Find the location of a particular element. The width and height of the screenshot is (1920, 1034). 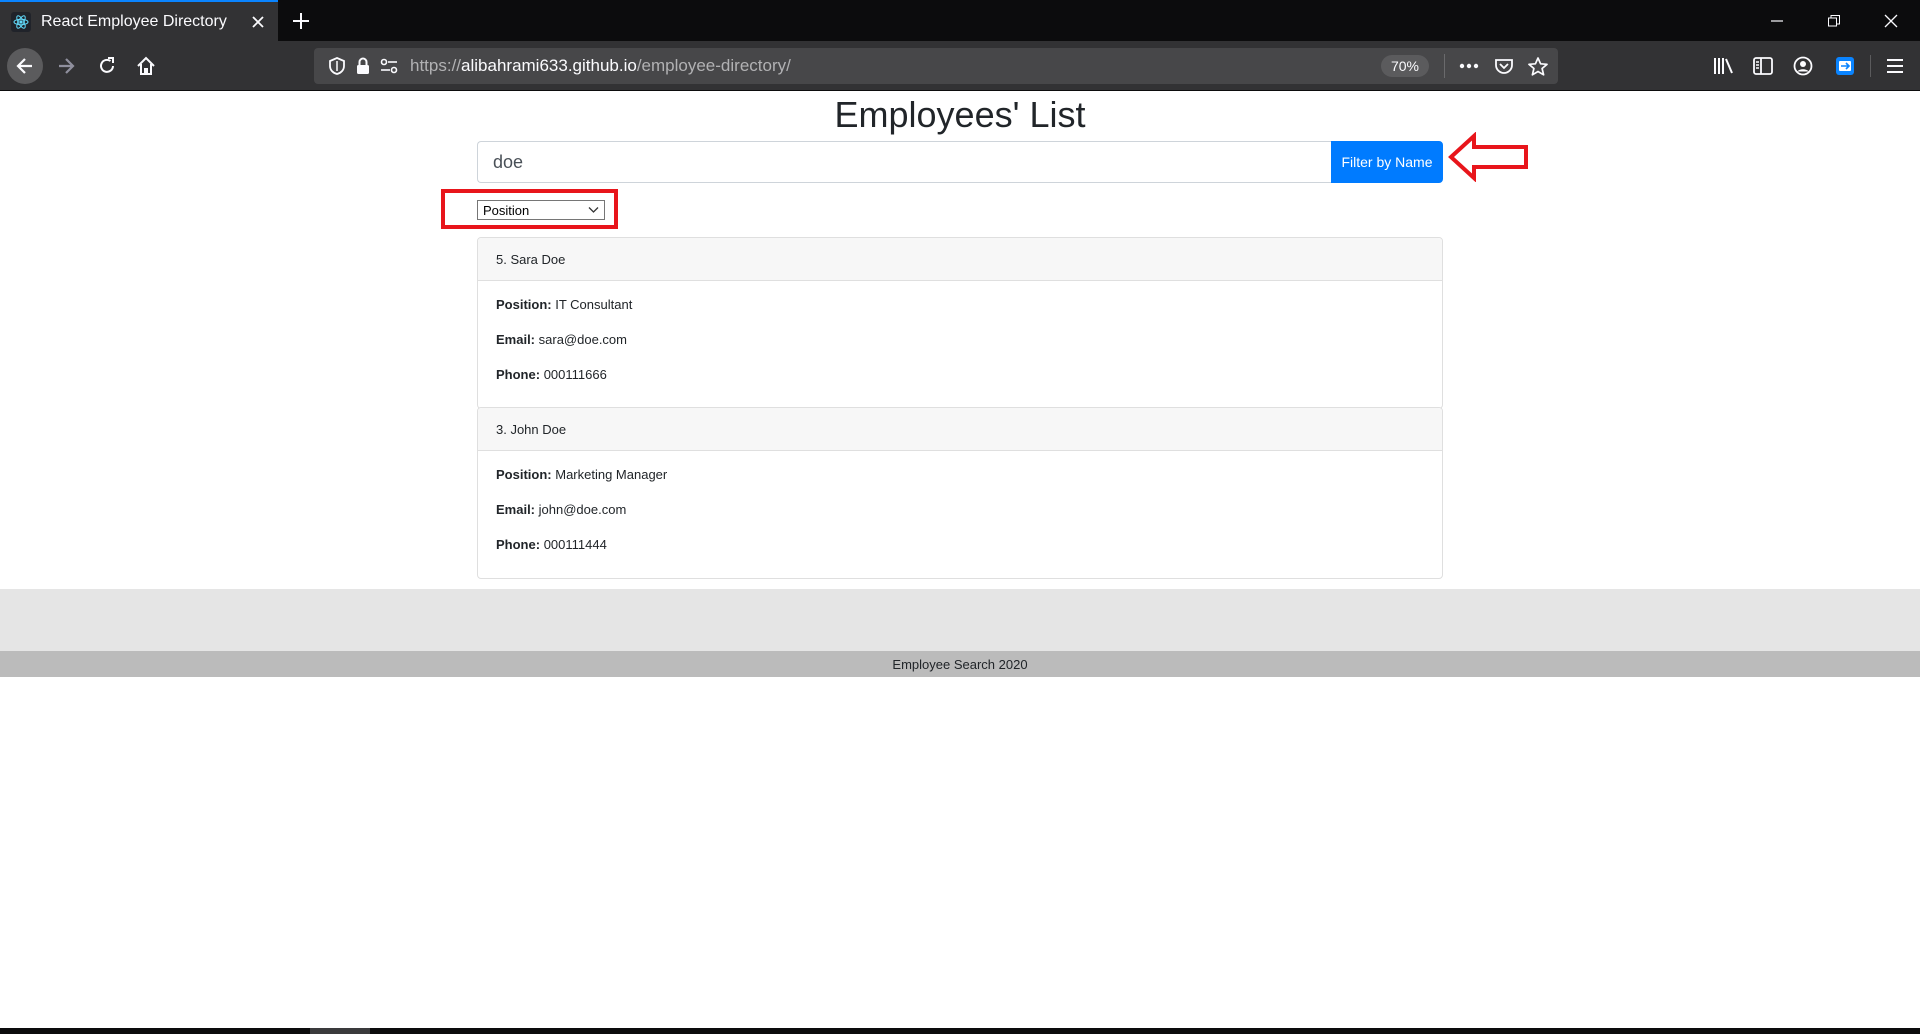

employee-card-header: 3. John Doe is located at coordinates (960, 429).